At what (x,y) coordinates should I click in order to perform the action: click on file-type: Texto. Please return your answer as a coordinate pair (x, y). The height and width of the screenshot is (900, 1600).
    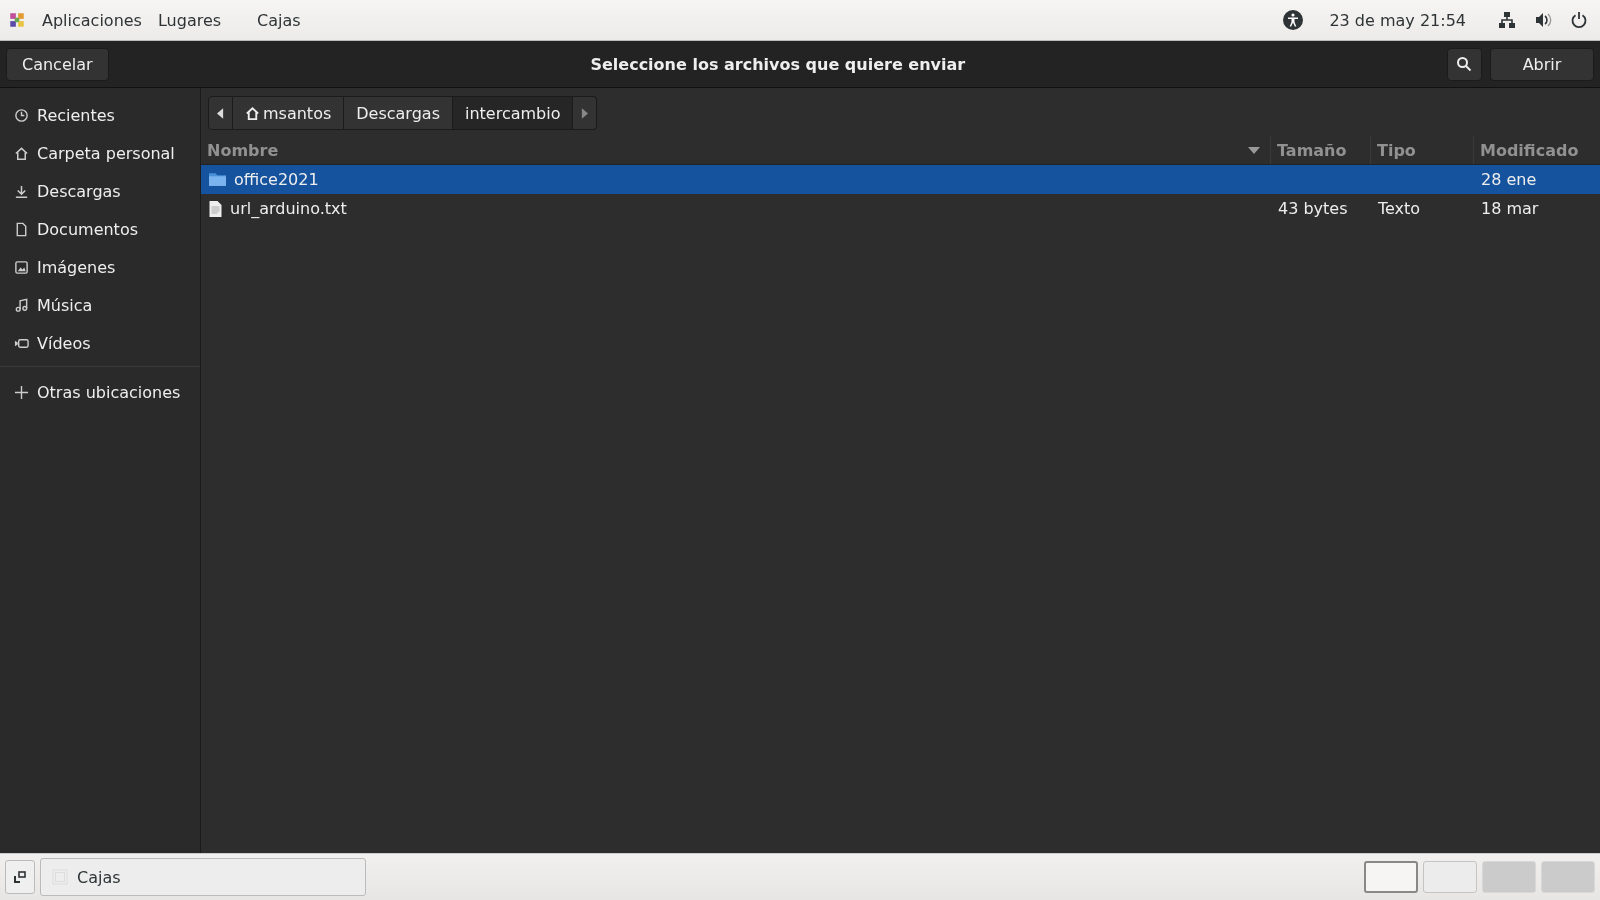
    Looking at the image, I should click on (1399, 208).